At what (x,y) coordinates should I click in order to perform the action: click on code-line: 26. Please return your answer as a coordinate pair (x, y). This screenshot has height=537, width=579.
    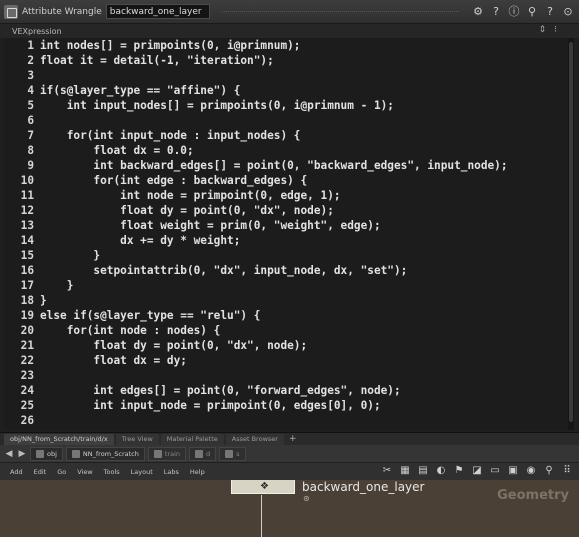
    Looking at the image, I should click on (284, 420).